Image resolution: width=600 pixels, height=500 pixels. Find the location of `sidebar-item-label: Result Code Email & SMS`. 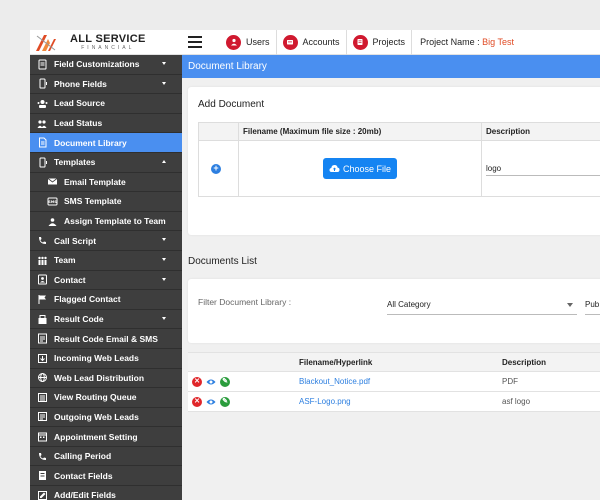

sidebar-item-label: Result Code Email & SMS is located at coordinates (106, 338).